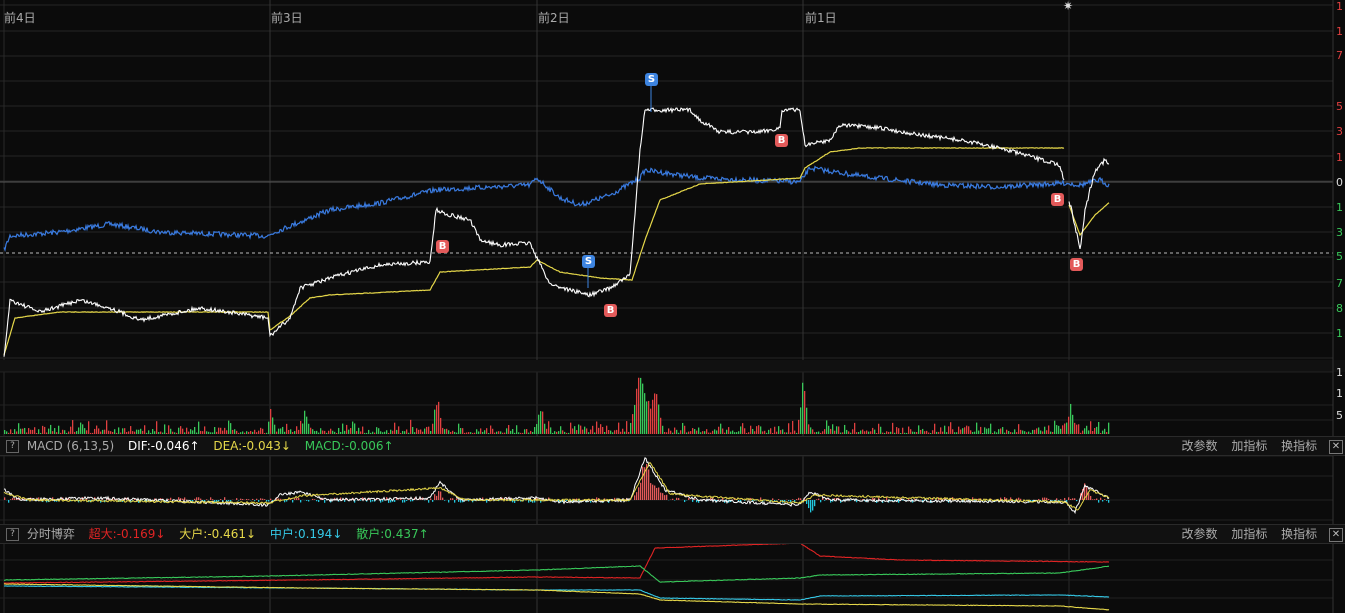  I want to click on super-large-value: 超大:-0.169↓, so click(127, 534).